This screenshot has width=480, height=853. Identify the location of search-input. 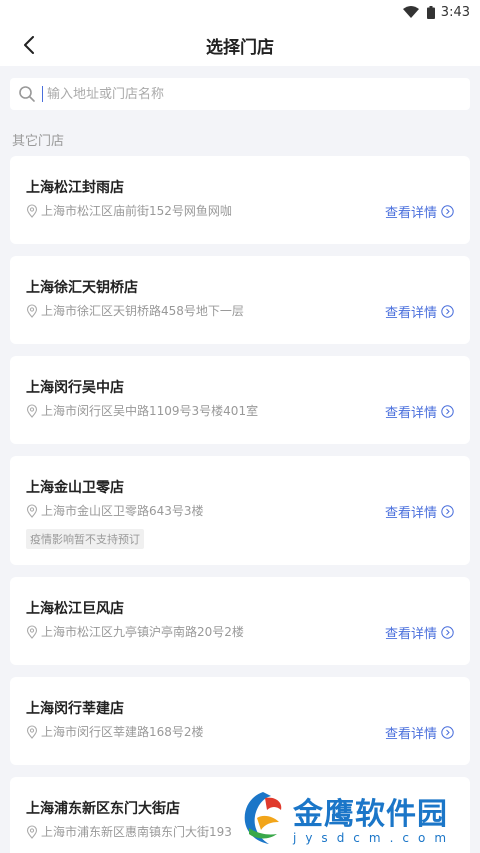
(258, 94).